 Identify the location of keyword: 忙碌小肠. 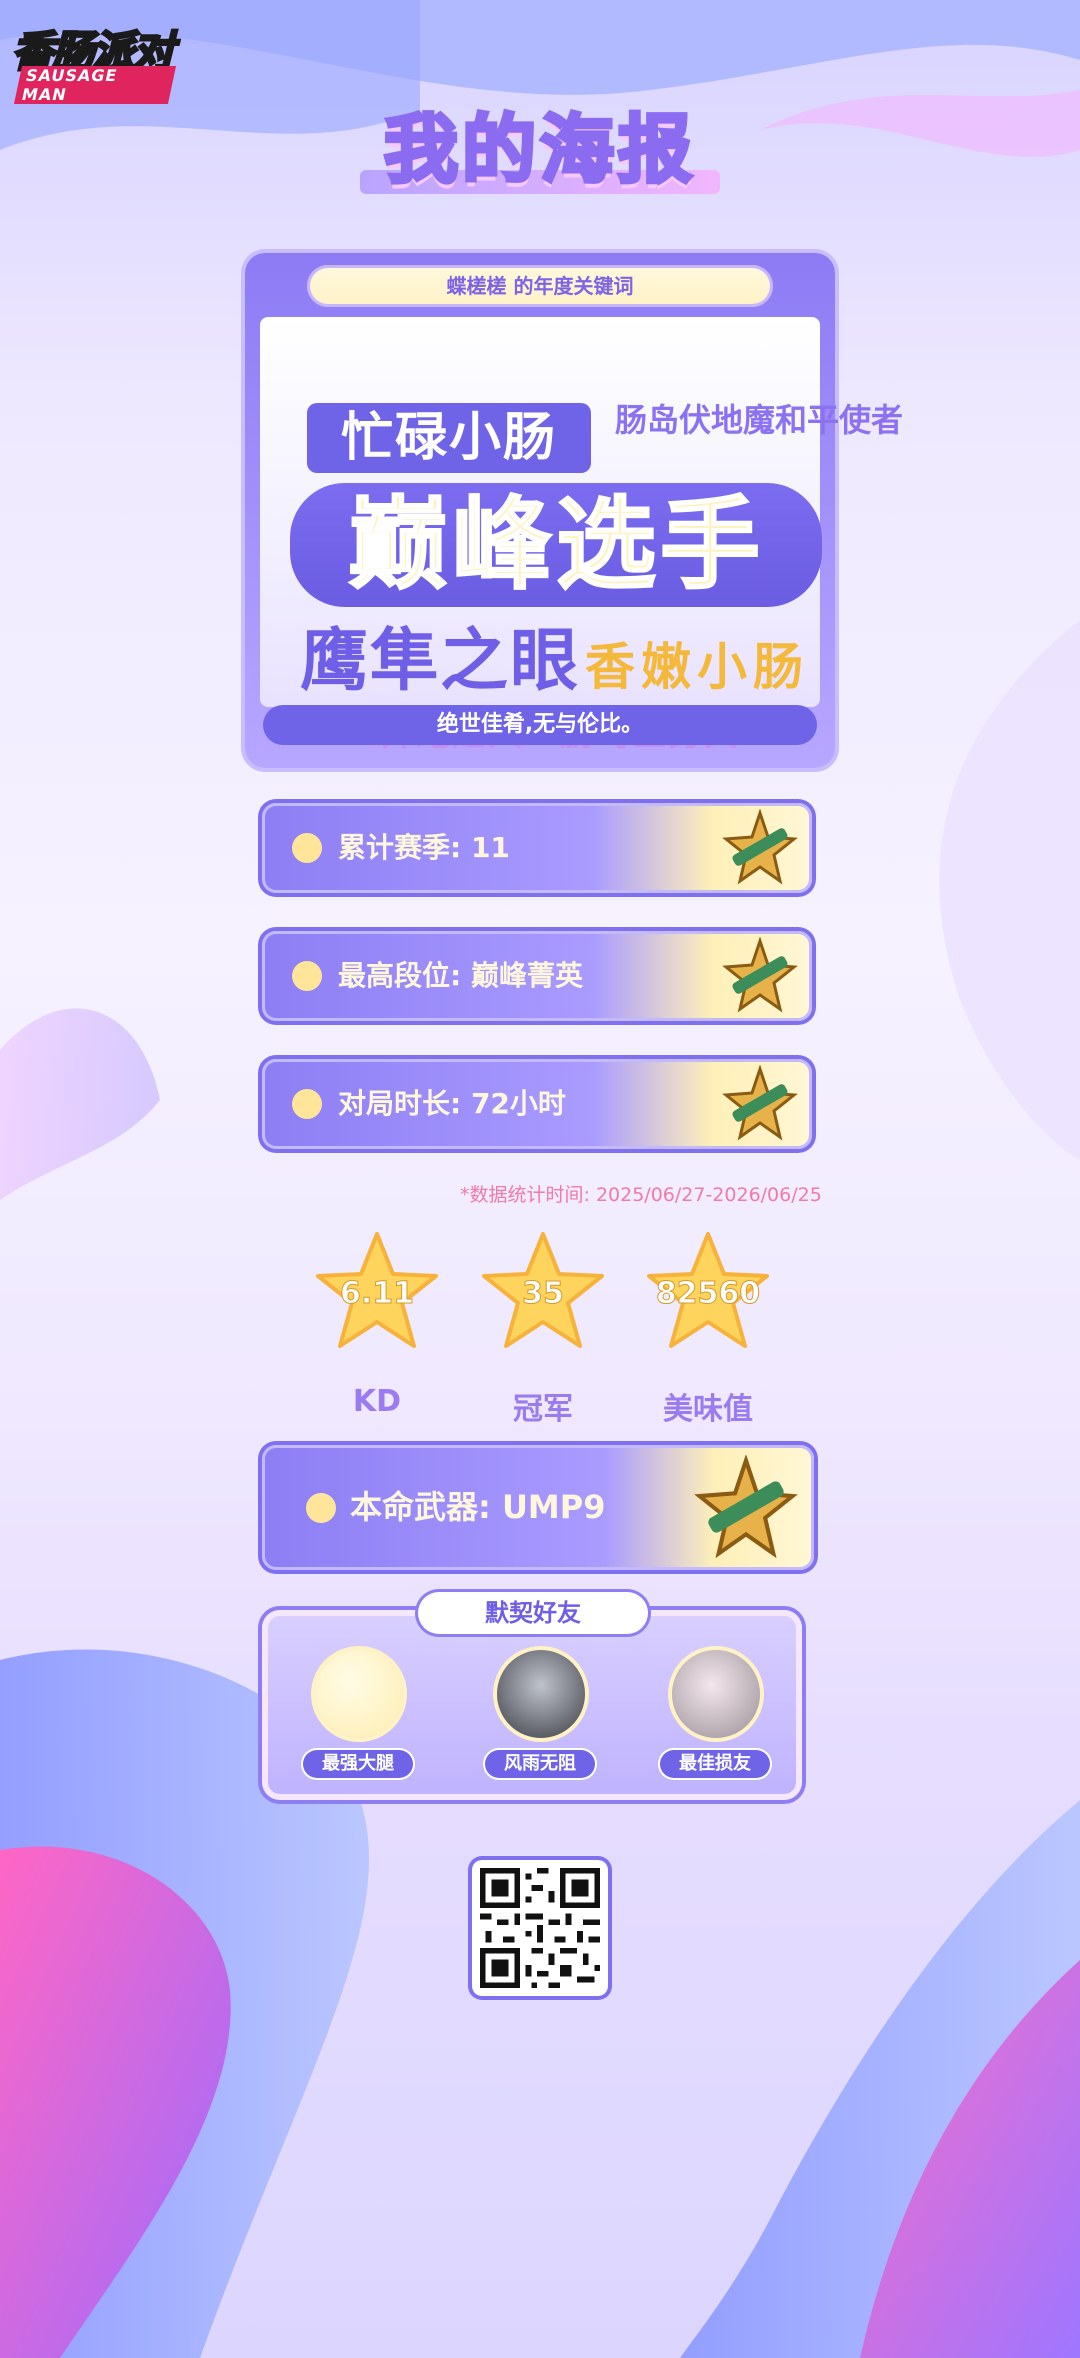
(449, 438).